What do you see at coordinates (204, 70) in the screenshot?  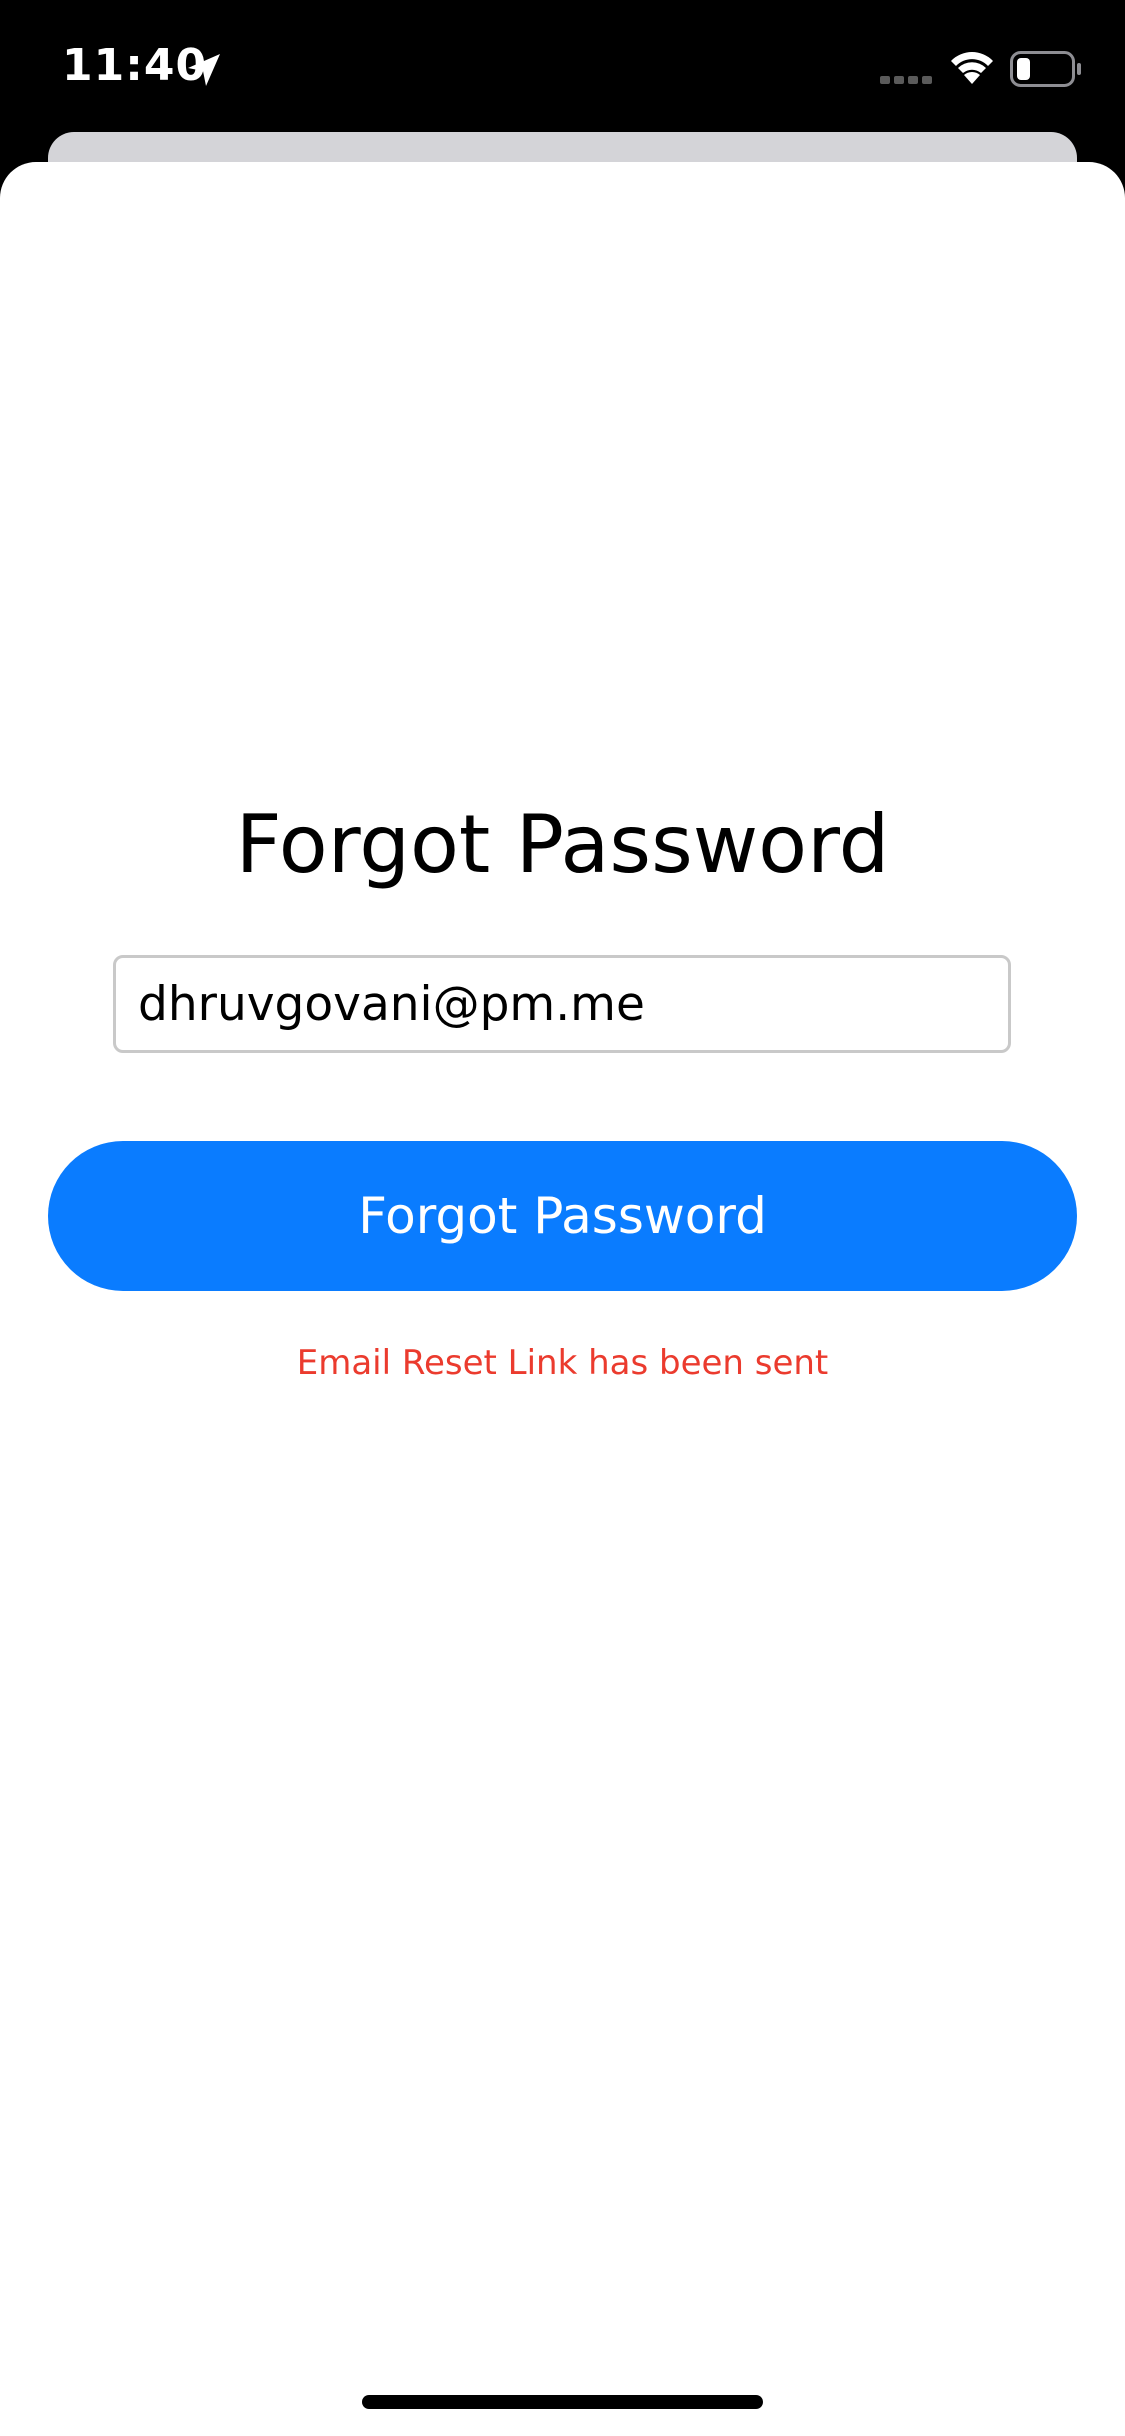 I see `location-arrow-icon` at bounding box center [204, 70].